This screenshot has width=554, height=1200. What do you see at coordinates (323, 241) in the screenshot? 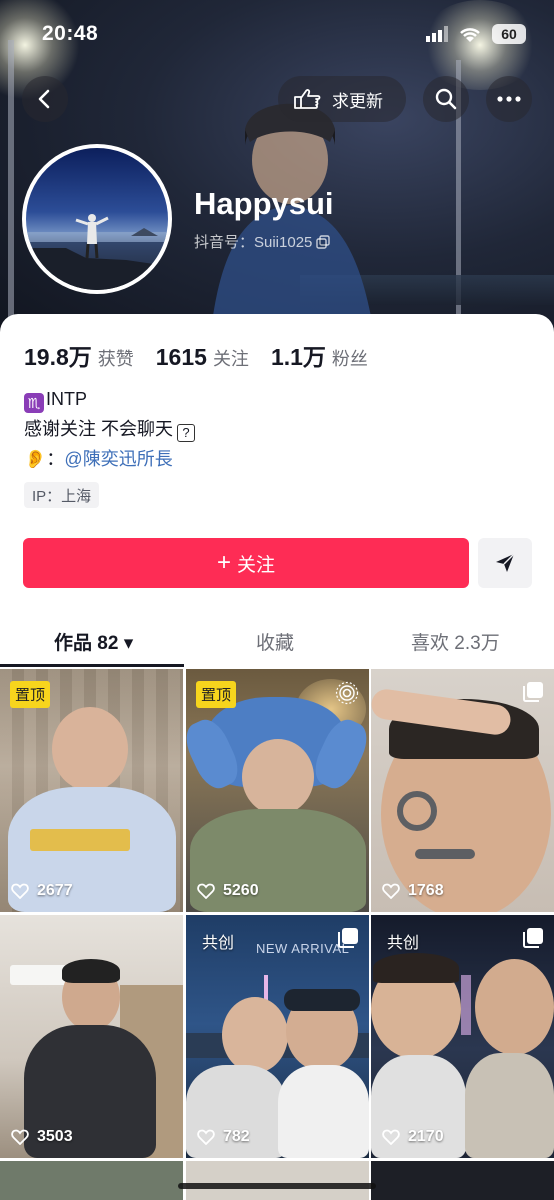
I see `copy-icon` at bounding box center [323, 241].